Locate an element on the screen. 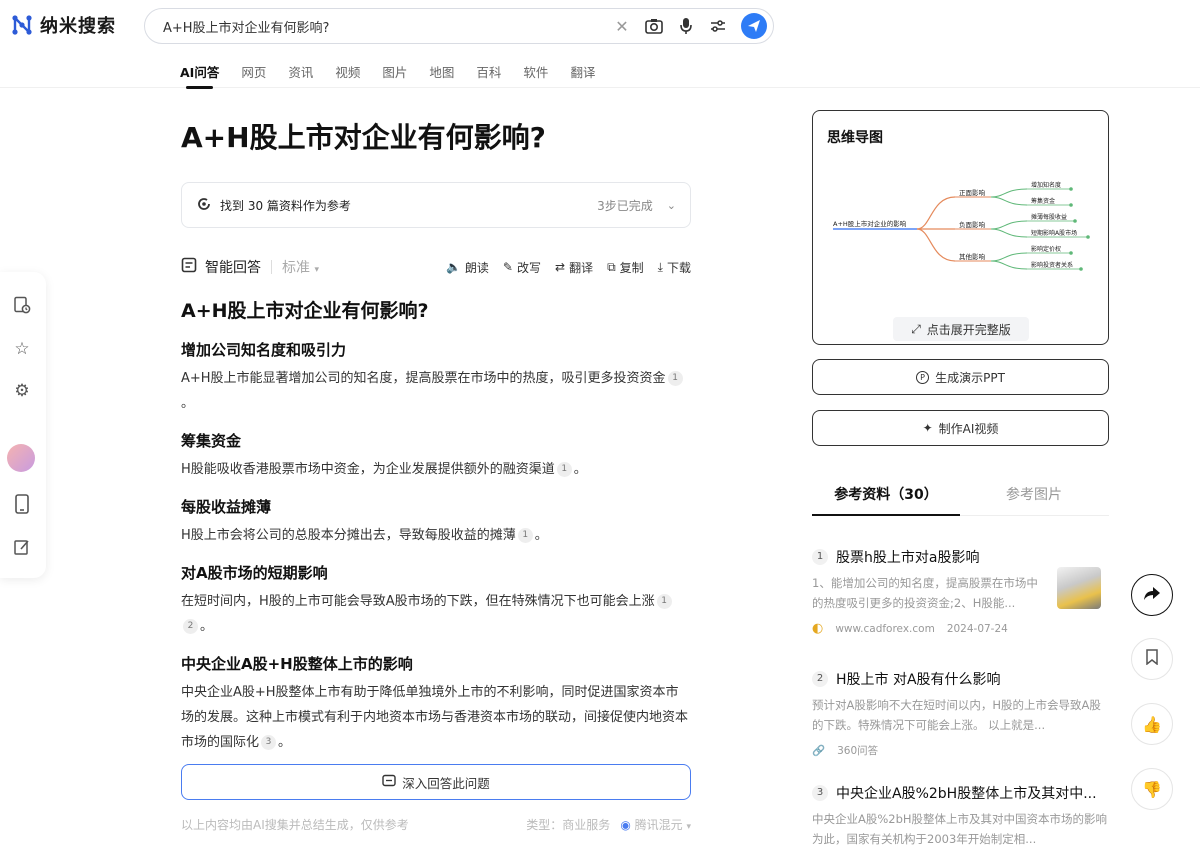  search-input is located at coordinates (388, 26).